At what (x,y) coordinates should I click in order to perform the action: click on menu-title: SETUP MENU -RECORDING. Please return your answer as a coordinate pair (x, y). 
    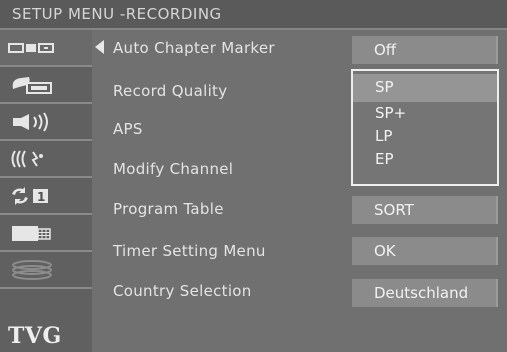
    Looking at the image, I should click on (117, 14).